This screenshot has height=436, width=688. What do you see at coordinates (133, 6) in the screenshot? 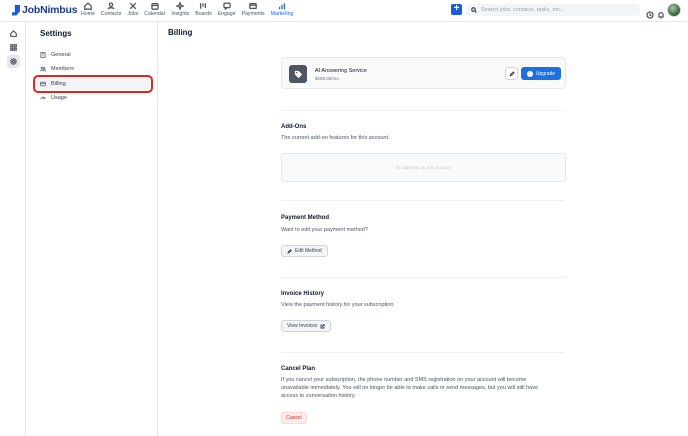
I see `tools-icon` at bounding box center [133, 6].